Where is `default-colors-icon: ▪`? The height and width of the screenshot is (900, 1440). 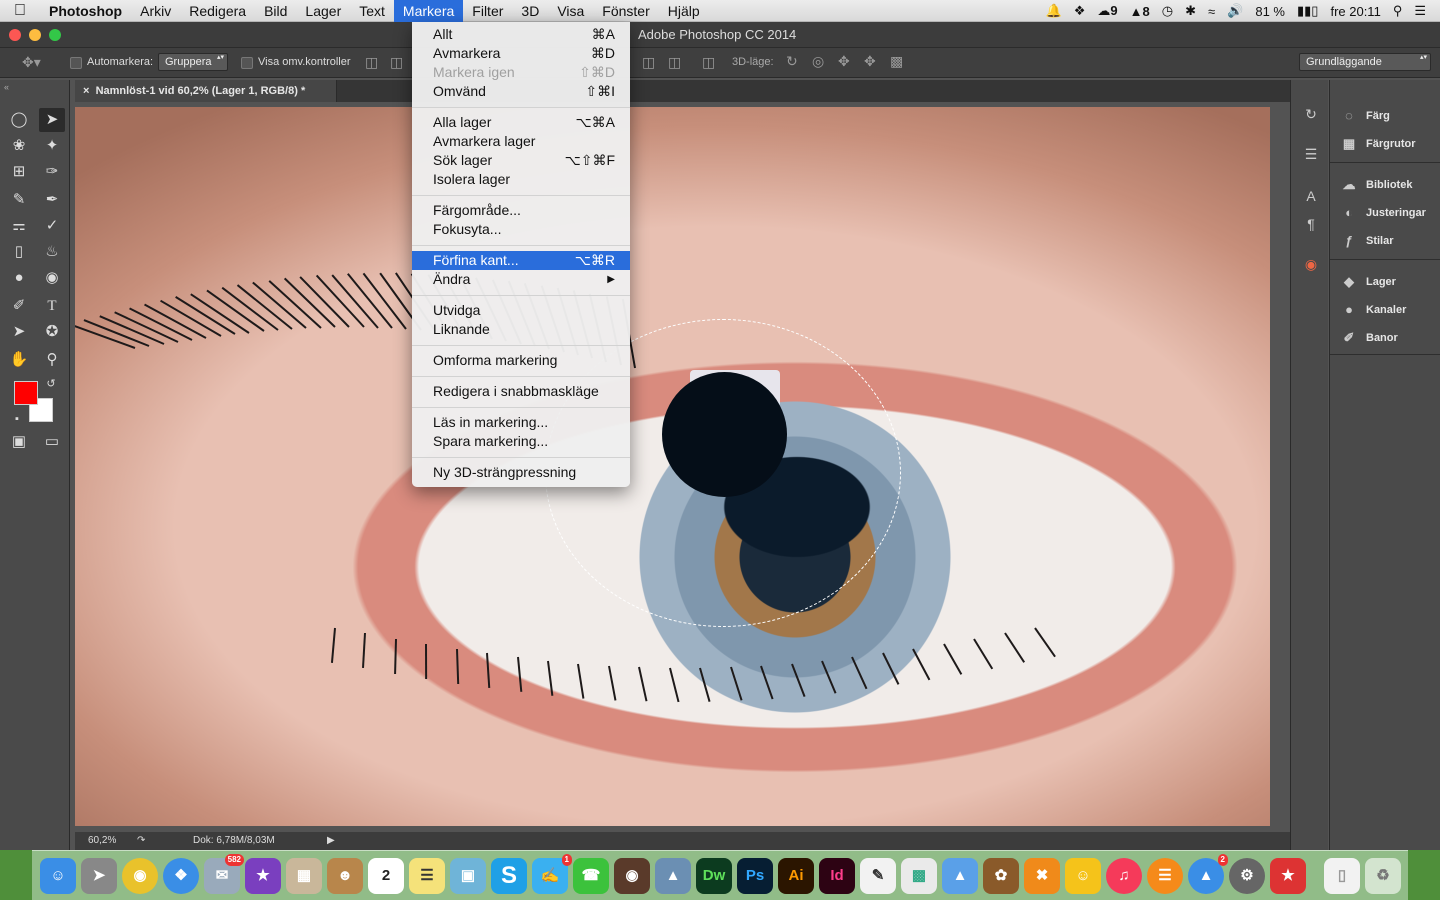 default-colors-icon: ▪ is located at coordinates (17, 419).